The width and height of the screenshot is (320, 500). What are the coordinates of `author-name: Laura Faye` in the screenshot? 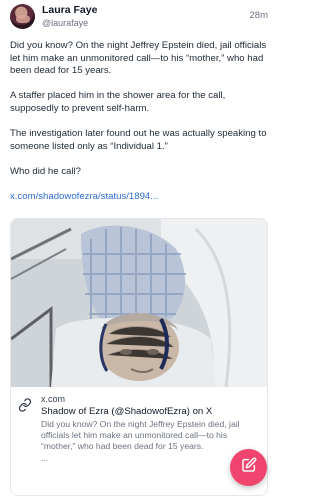 It's located at (69, 10).